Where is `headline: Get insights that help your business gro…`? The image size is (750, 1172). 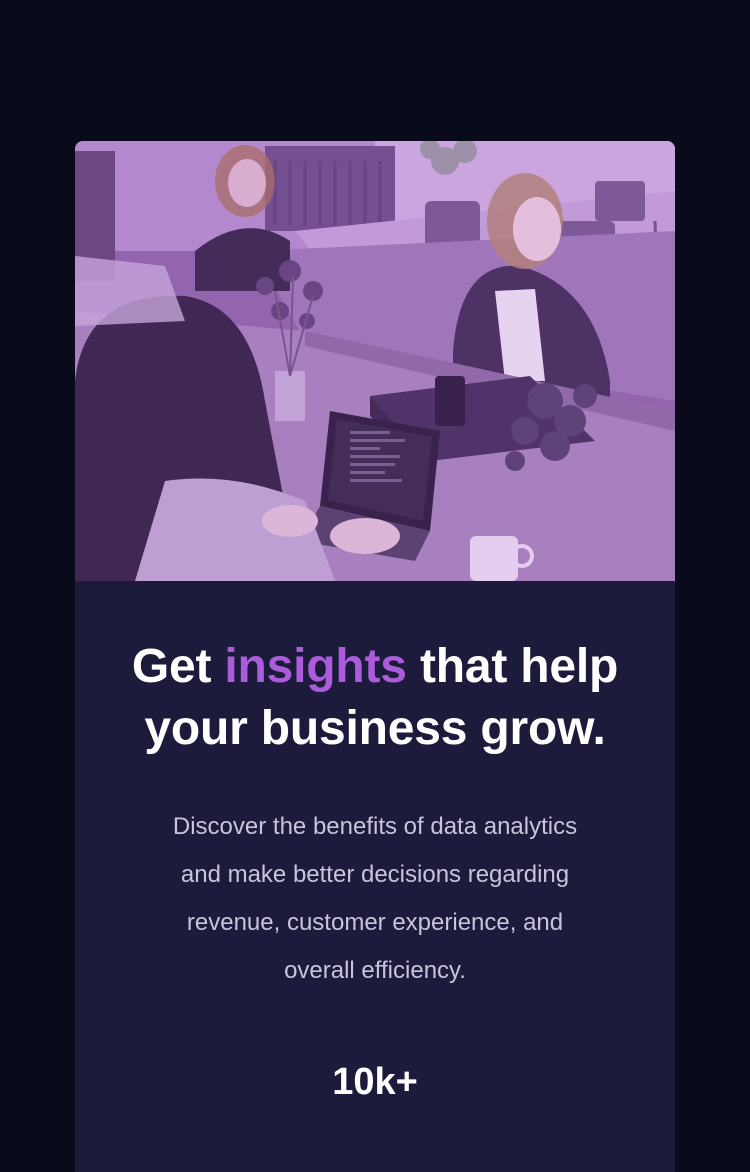
headline: Get insights that help your business gro… is located at coordinates (375, 698).